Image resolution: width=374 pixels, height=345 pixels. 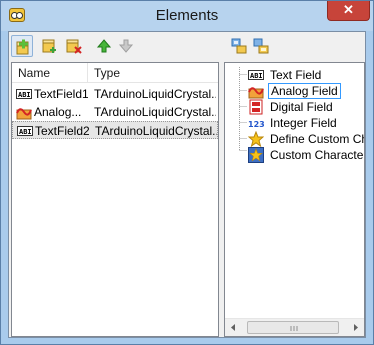 I want to click on tree-item-analog-field: Analog Field, so click(x=294, y=91).